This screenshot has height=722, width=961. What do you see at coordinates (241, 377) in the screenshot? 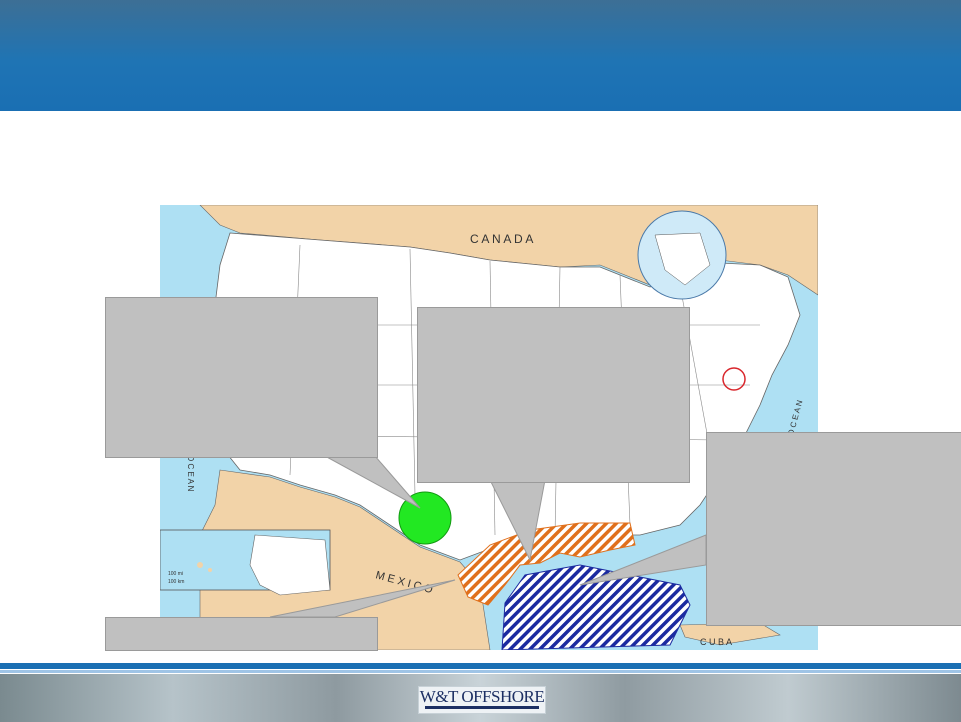
I see `callout-top-left` at bounding box center [241, 377].